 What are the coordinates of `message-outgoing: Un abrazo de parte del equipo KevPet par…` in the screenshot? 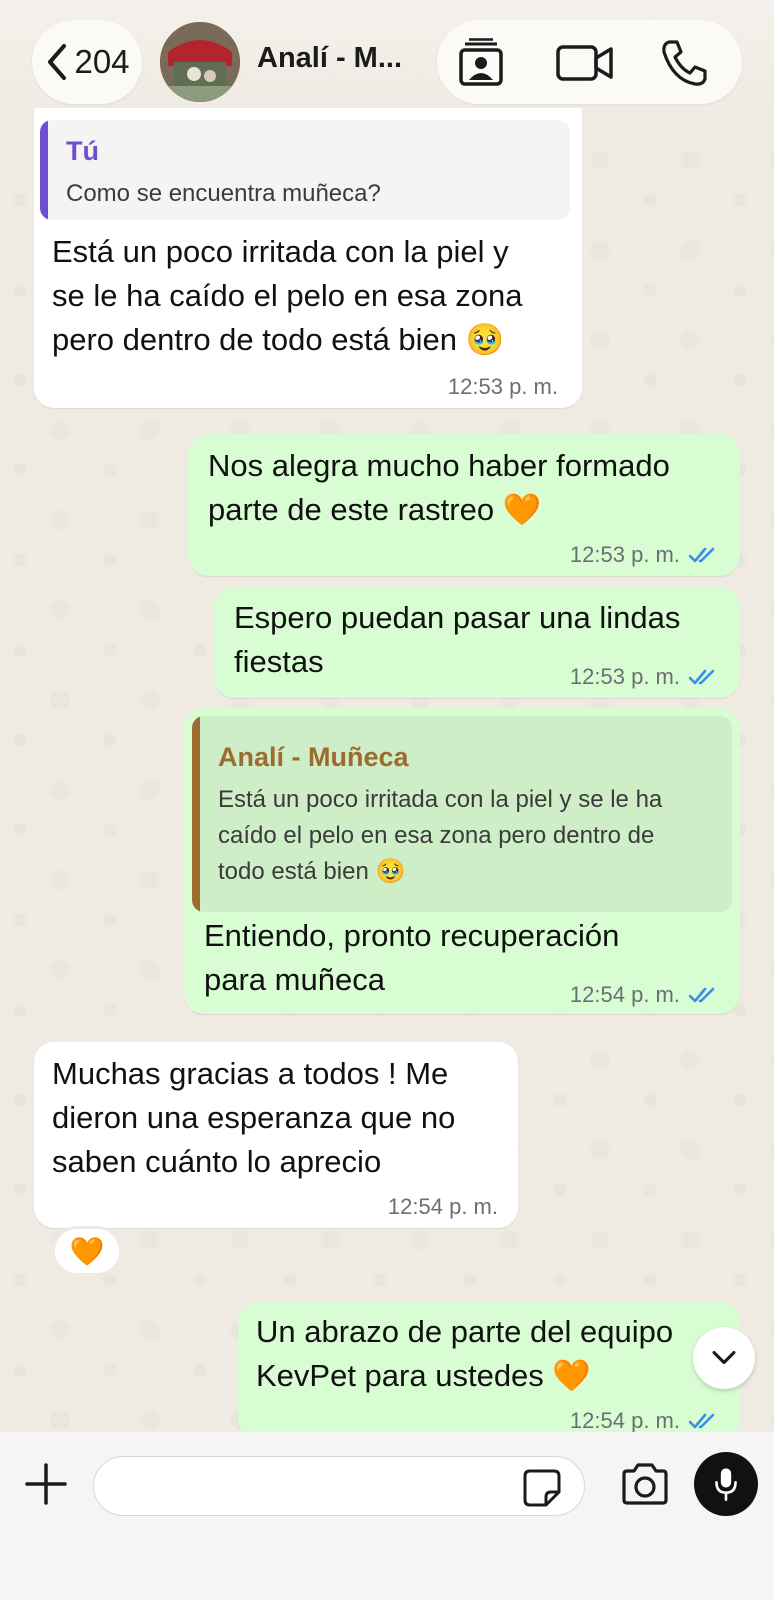 It's located at (489, 1371).